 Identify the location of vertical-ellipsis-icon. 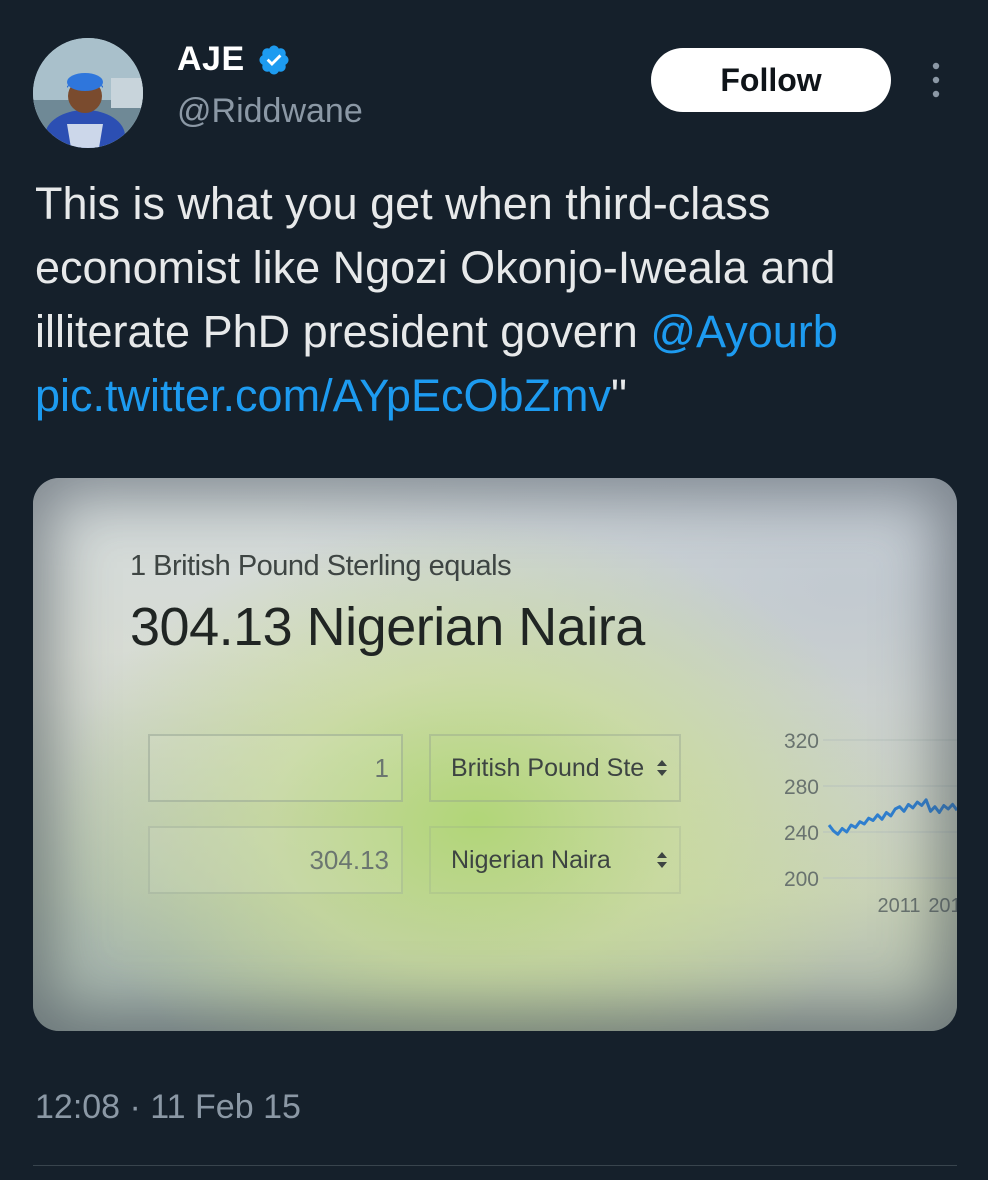
(936, 80).